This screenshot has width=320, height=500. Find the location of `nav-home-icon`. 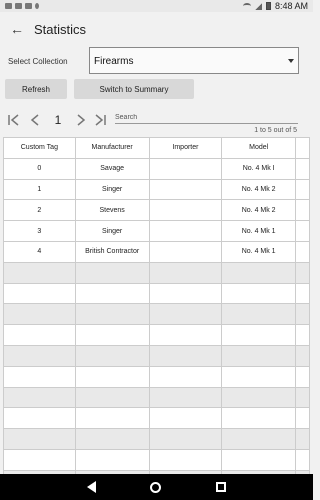

nav-home-icon is located at coordinates (156, 487).